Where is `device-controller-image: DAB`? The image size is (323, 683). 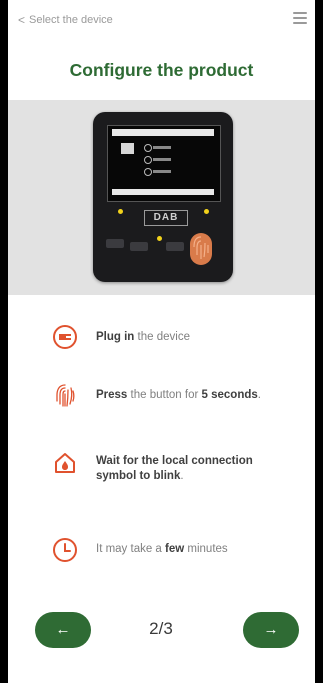
device-controller-image: DAB is located at coordinates (163, 197).